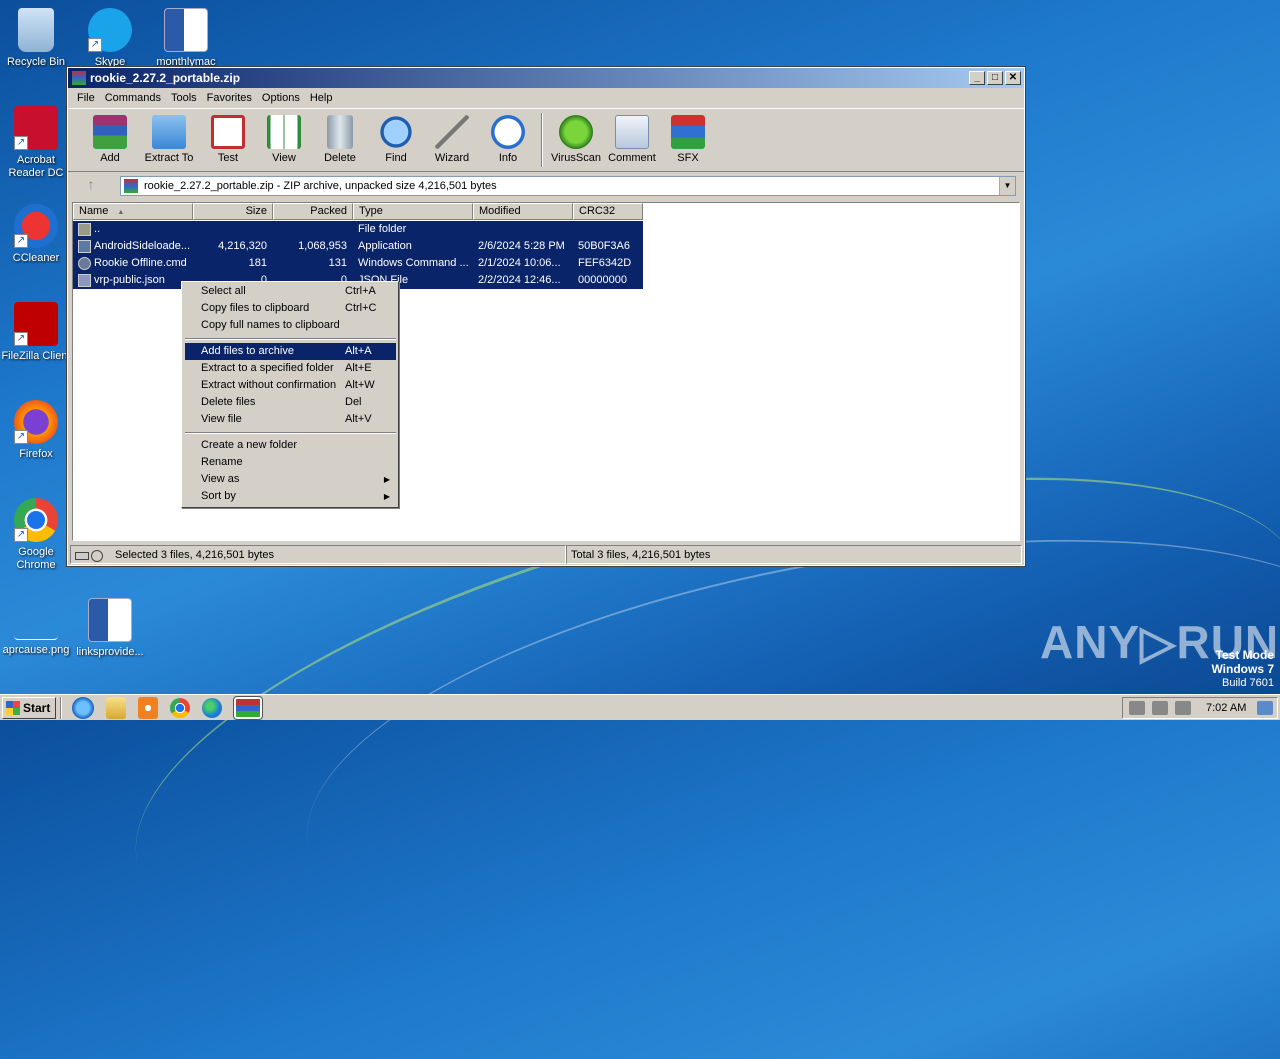  I want to click on desktop-icon-skype: ↗ Skype, so click(110, 38).